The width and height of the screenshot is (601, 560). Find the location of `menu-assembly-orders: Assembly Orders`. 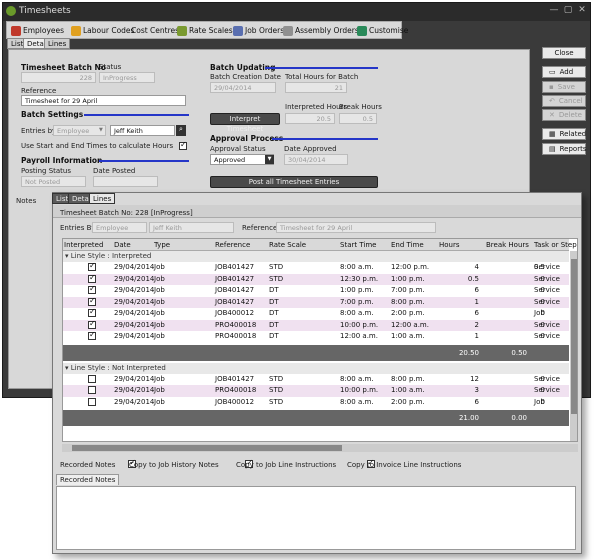

menu-assembly-orders: Assembly Orders is located at coordinates (321, 30).